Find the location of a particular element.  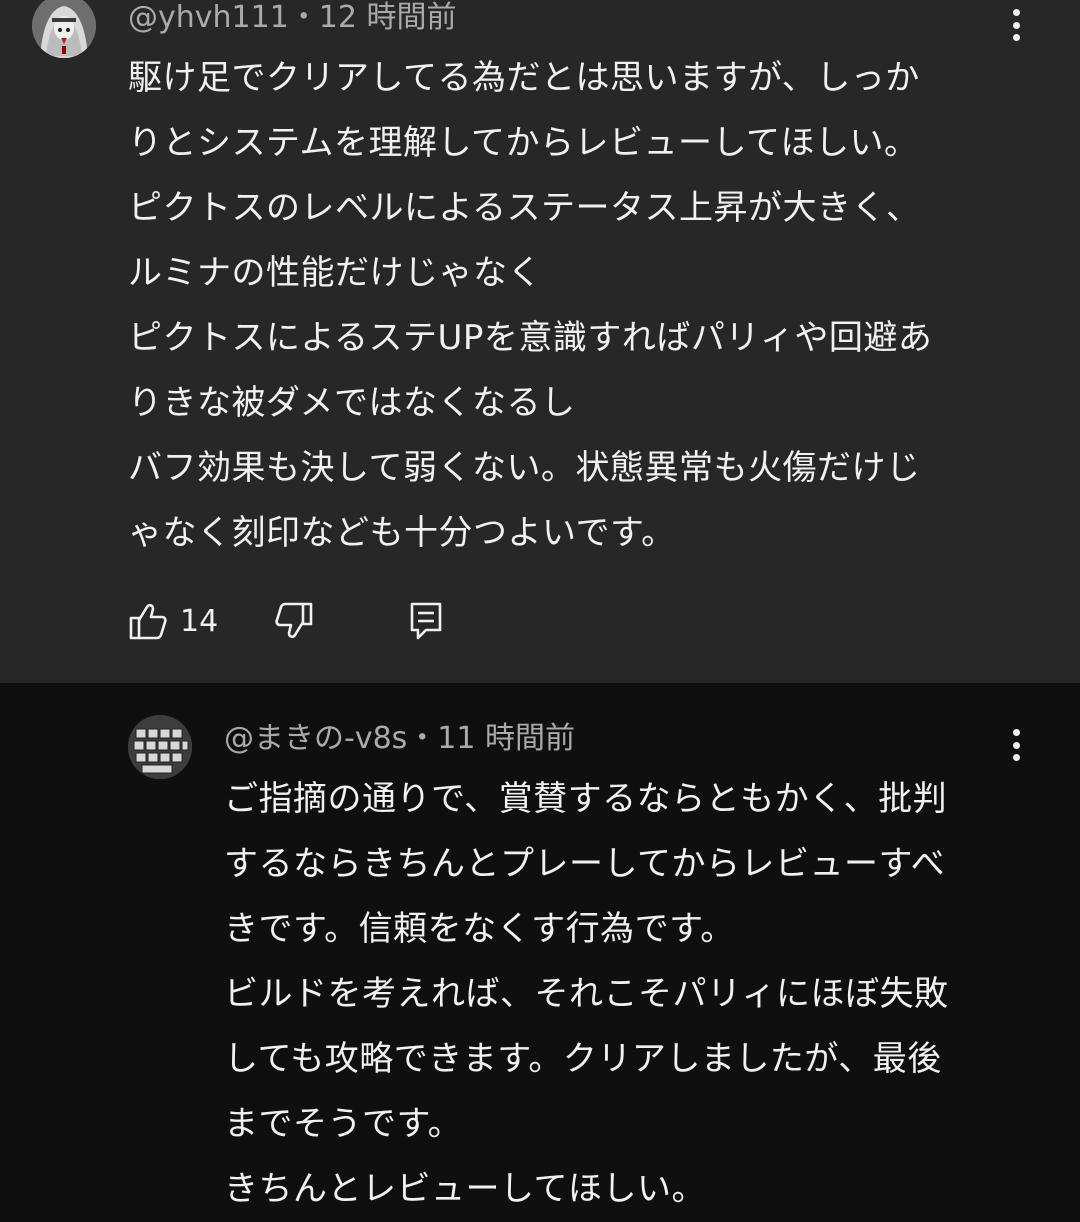

comment-author: @まきの-v8s is located at coordinates (315, 738).